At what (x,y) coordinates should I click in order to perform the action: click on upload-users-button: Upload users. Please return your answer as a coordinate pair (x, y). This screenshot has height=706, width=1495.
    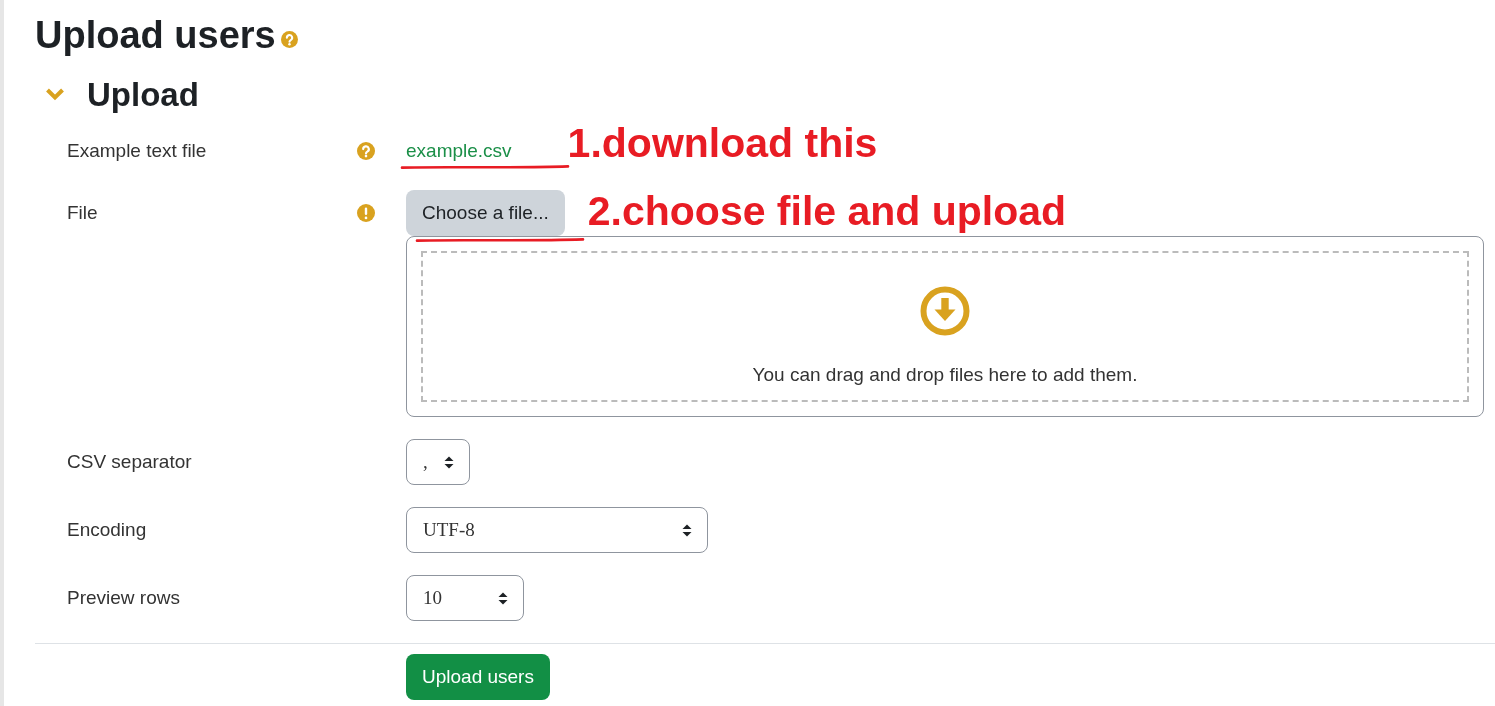
    Looking at the image, I should click on (478, 677).